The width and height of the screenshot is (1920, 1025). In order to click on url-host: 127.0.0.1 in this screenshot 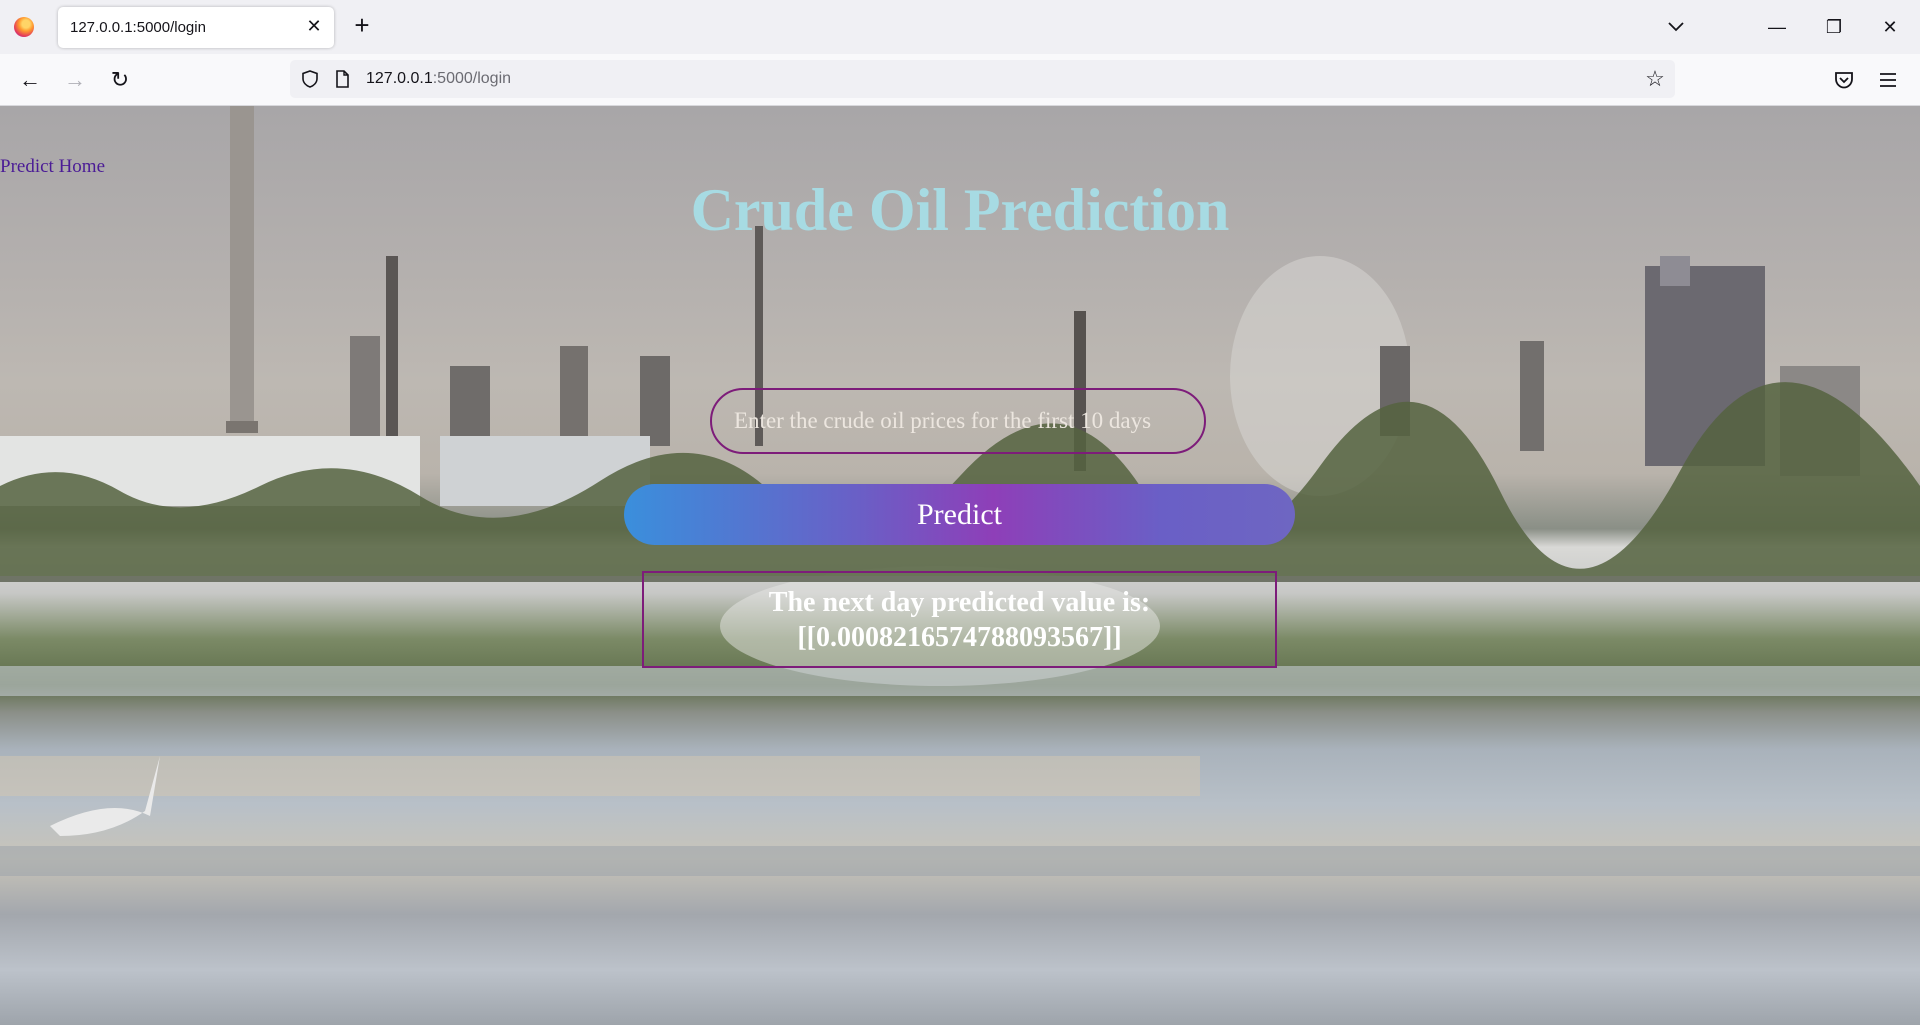, I will do `click(399, 78)`.